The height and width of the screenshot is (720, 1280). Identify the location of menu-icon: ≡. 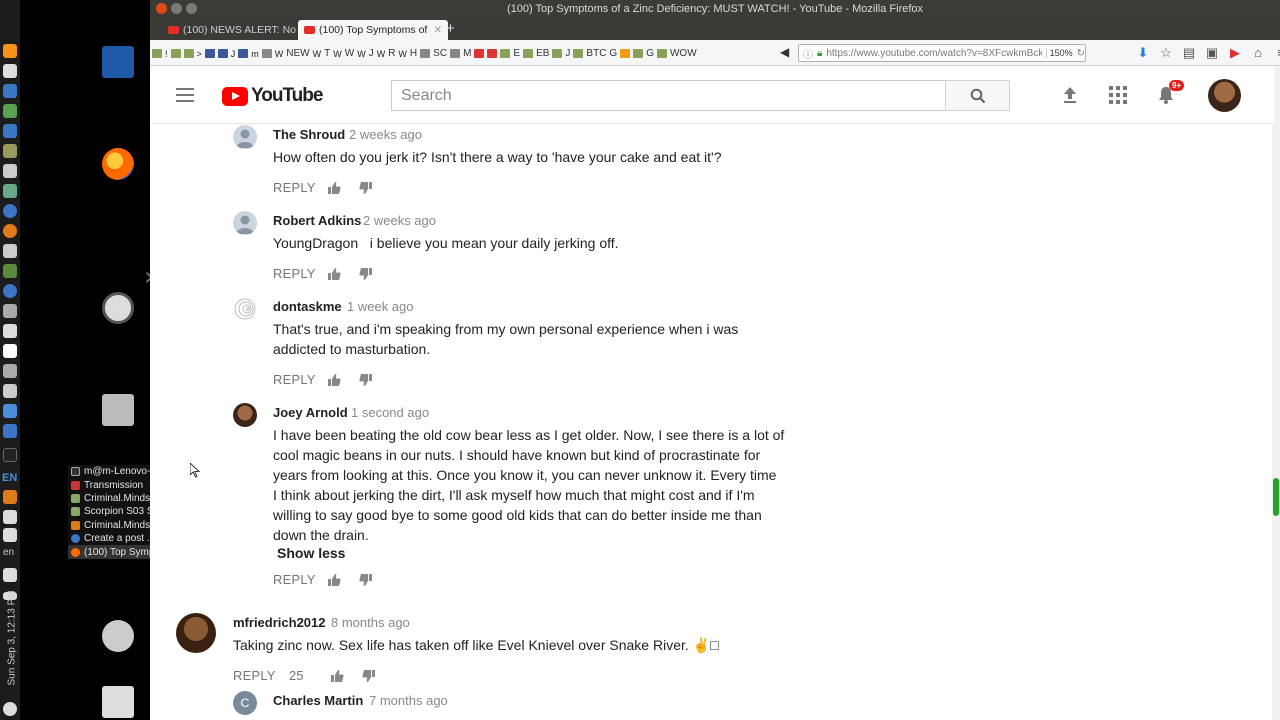
(1277, 53).